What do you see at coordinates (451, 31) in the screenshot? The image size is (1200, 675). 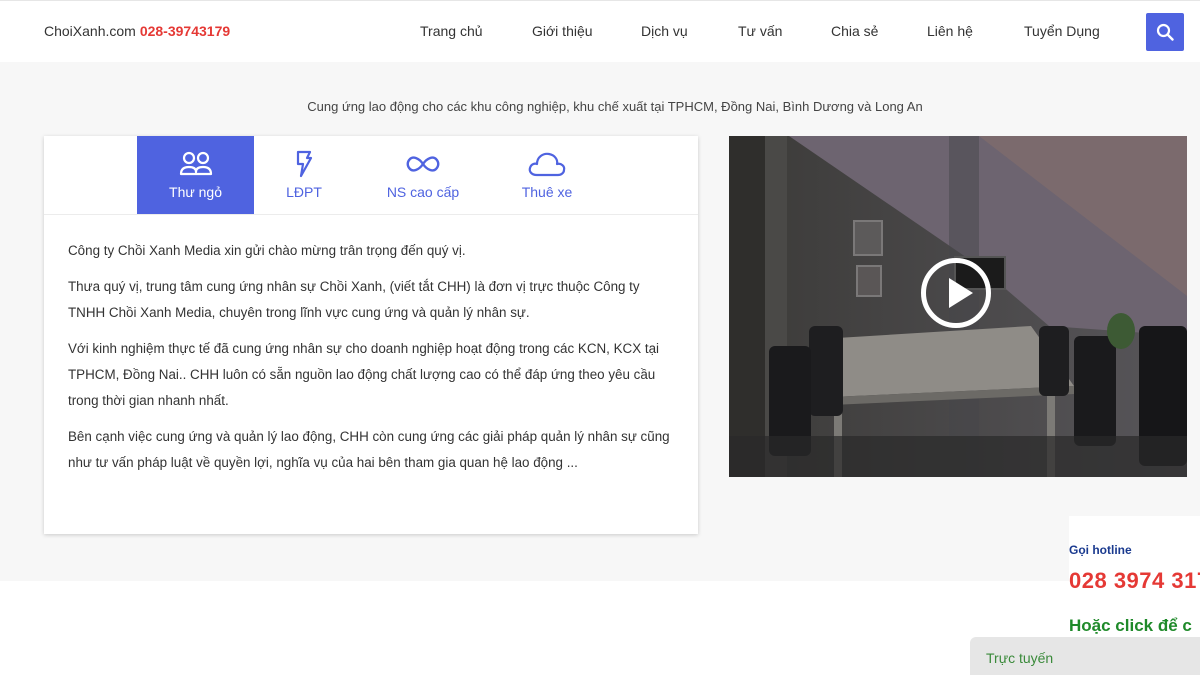 I see `nav-item-home: Trang chủ` at bounding box center [451, 31].